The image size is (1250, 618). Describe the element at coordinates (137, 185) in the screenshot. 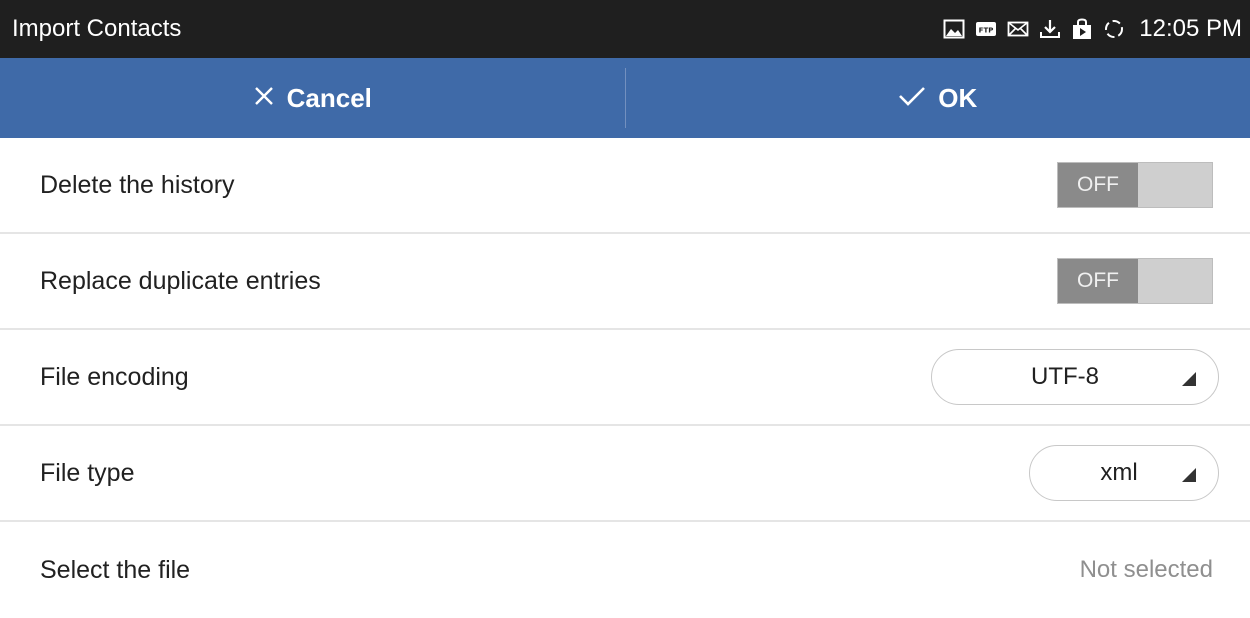

I see `delete-history-label: Delete the history` at that location.